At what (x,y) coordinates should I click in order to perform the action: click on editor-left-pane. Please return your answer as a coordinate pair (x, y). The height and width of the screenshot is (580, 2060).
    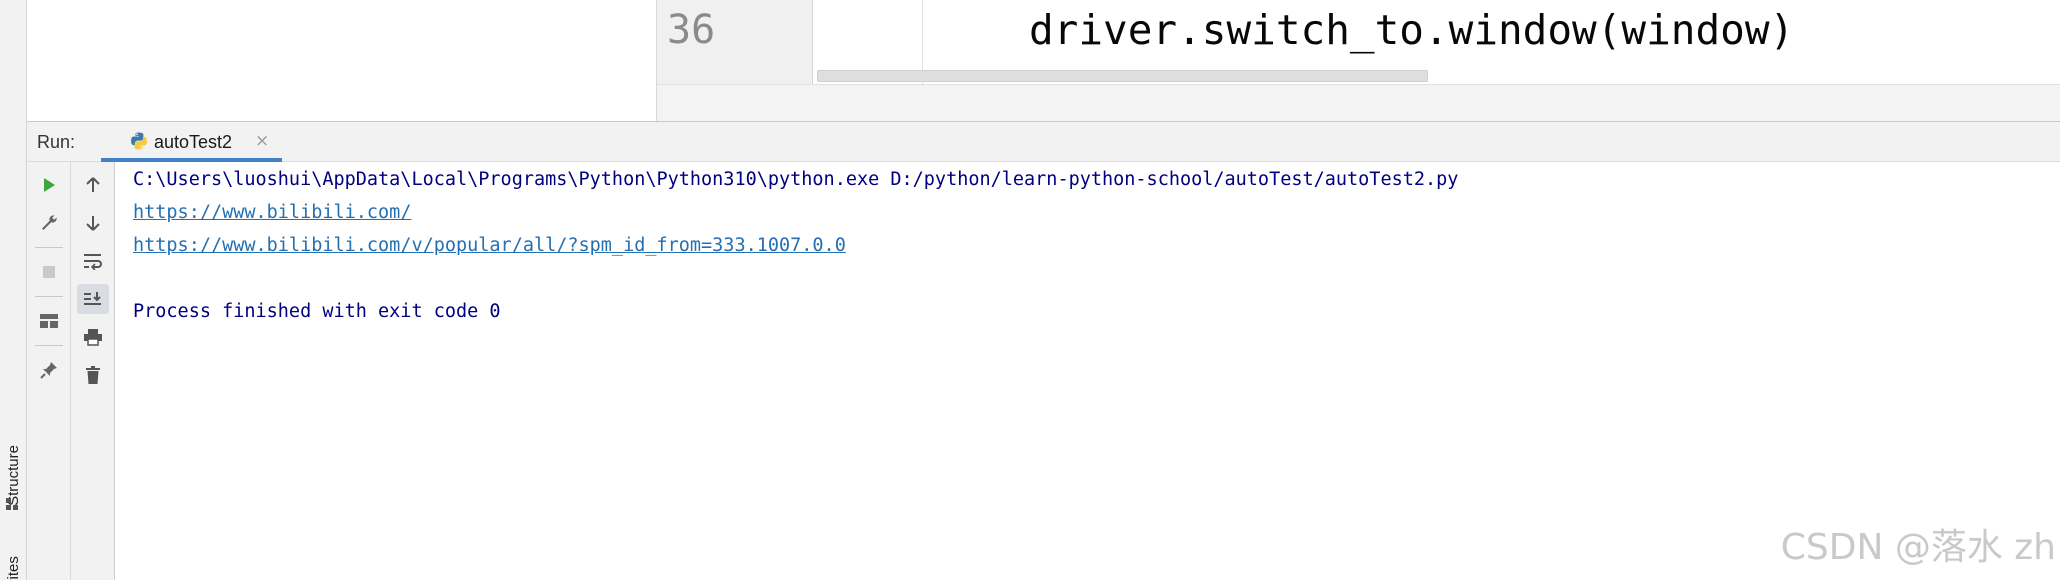
    Looking at the image, I should click on (342, 60).